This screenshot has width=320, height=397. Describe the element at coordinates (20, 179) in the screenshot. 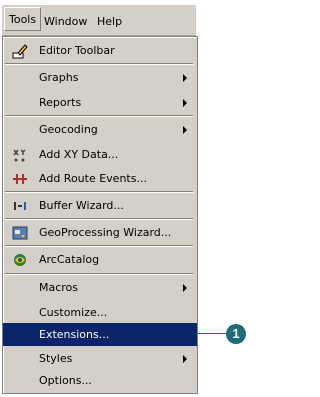

I see `route-events-icon` at that location.